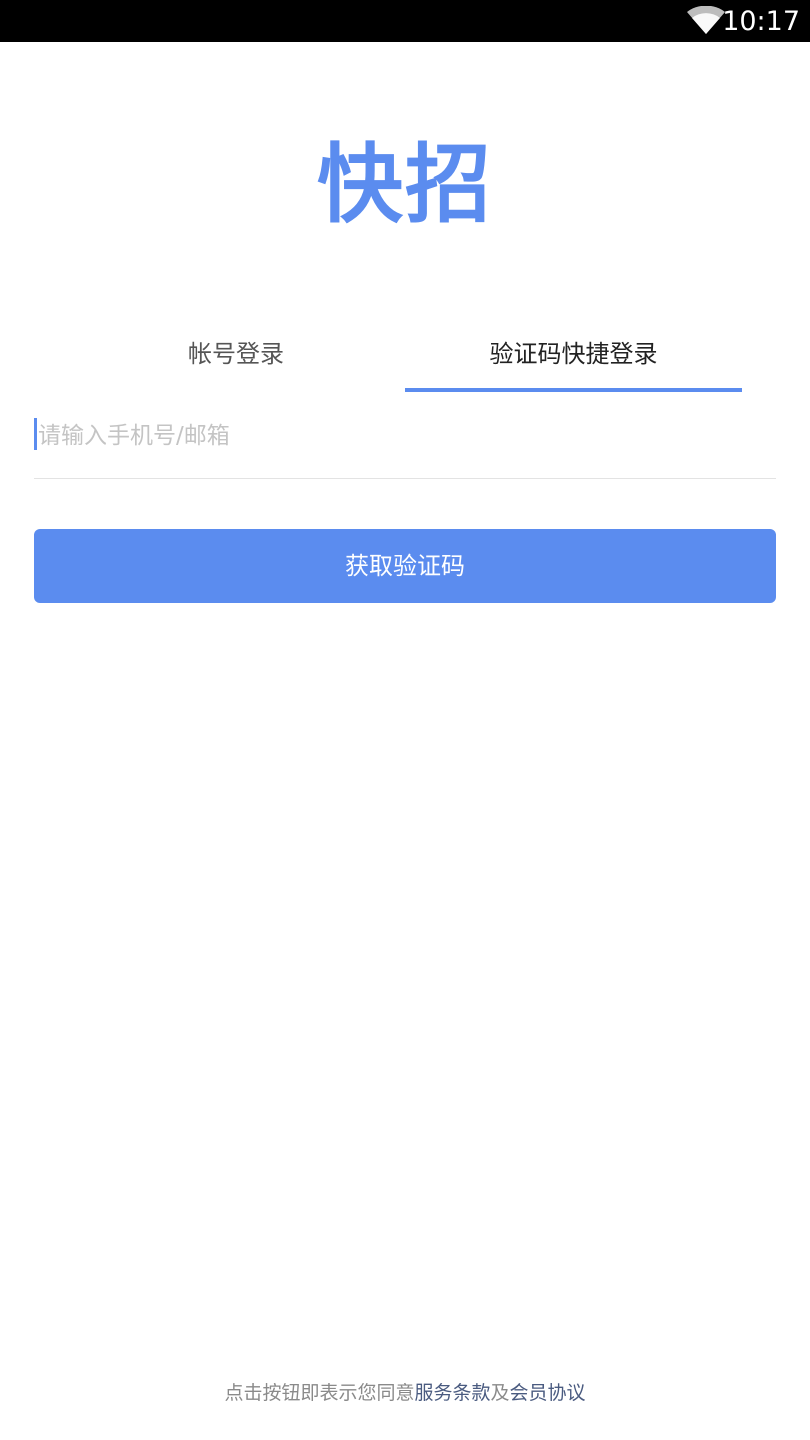 This screenshot has width=810, height=1440. Describe the element at coordinates (761, 21) in the screenshot. I see `status-time: 10:17` at that location.